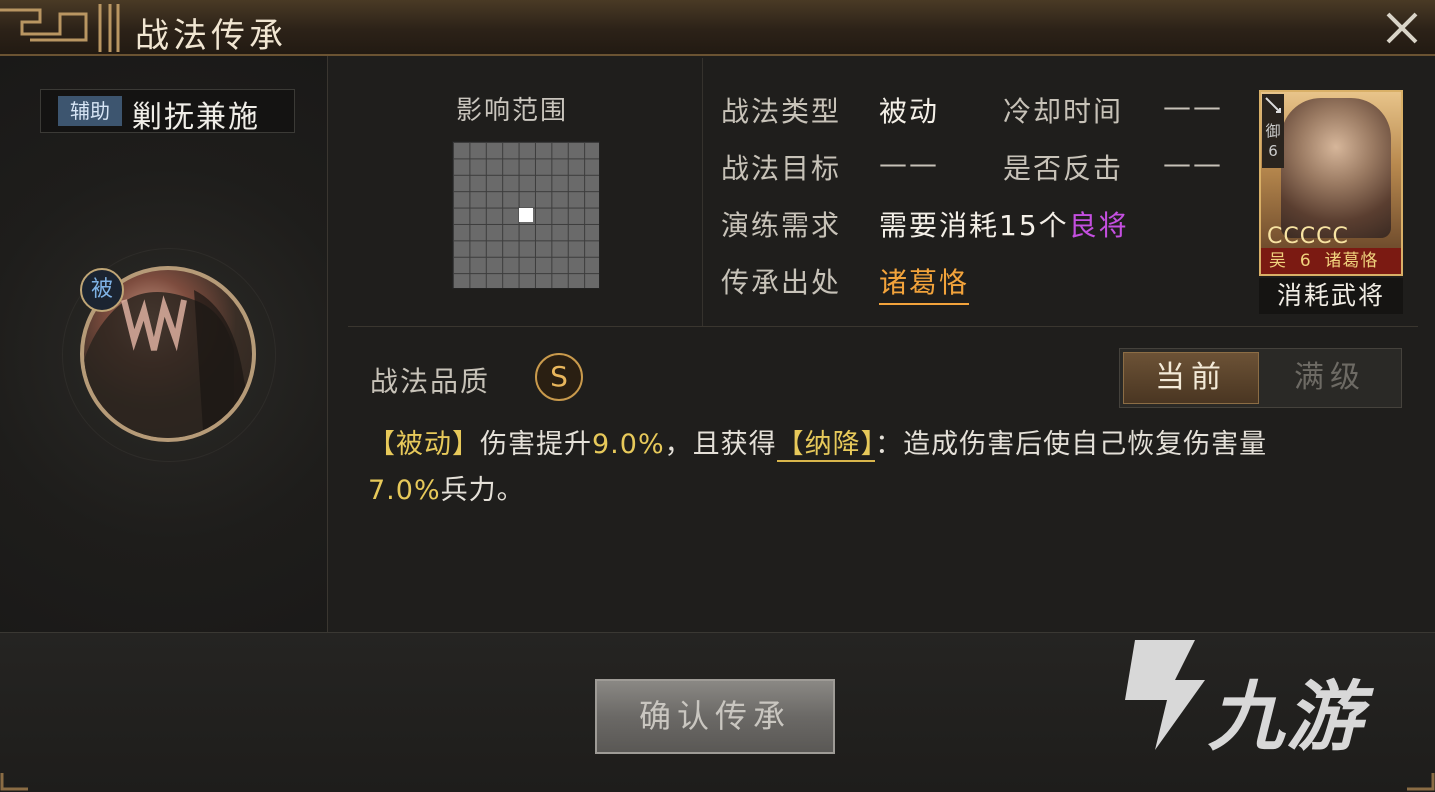 This screenshot has height=792, width=1435. I want to click on general-card: 御 6 CCCCC 吴 6 诸葛恪, so click(1331, 183).